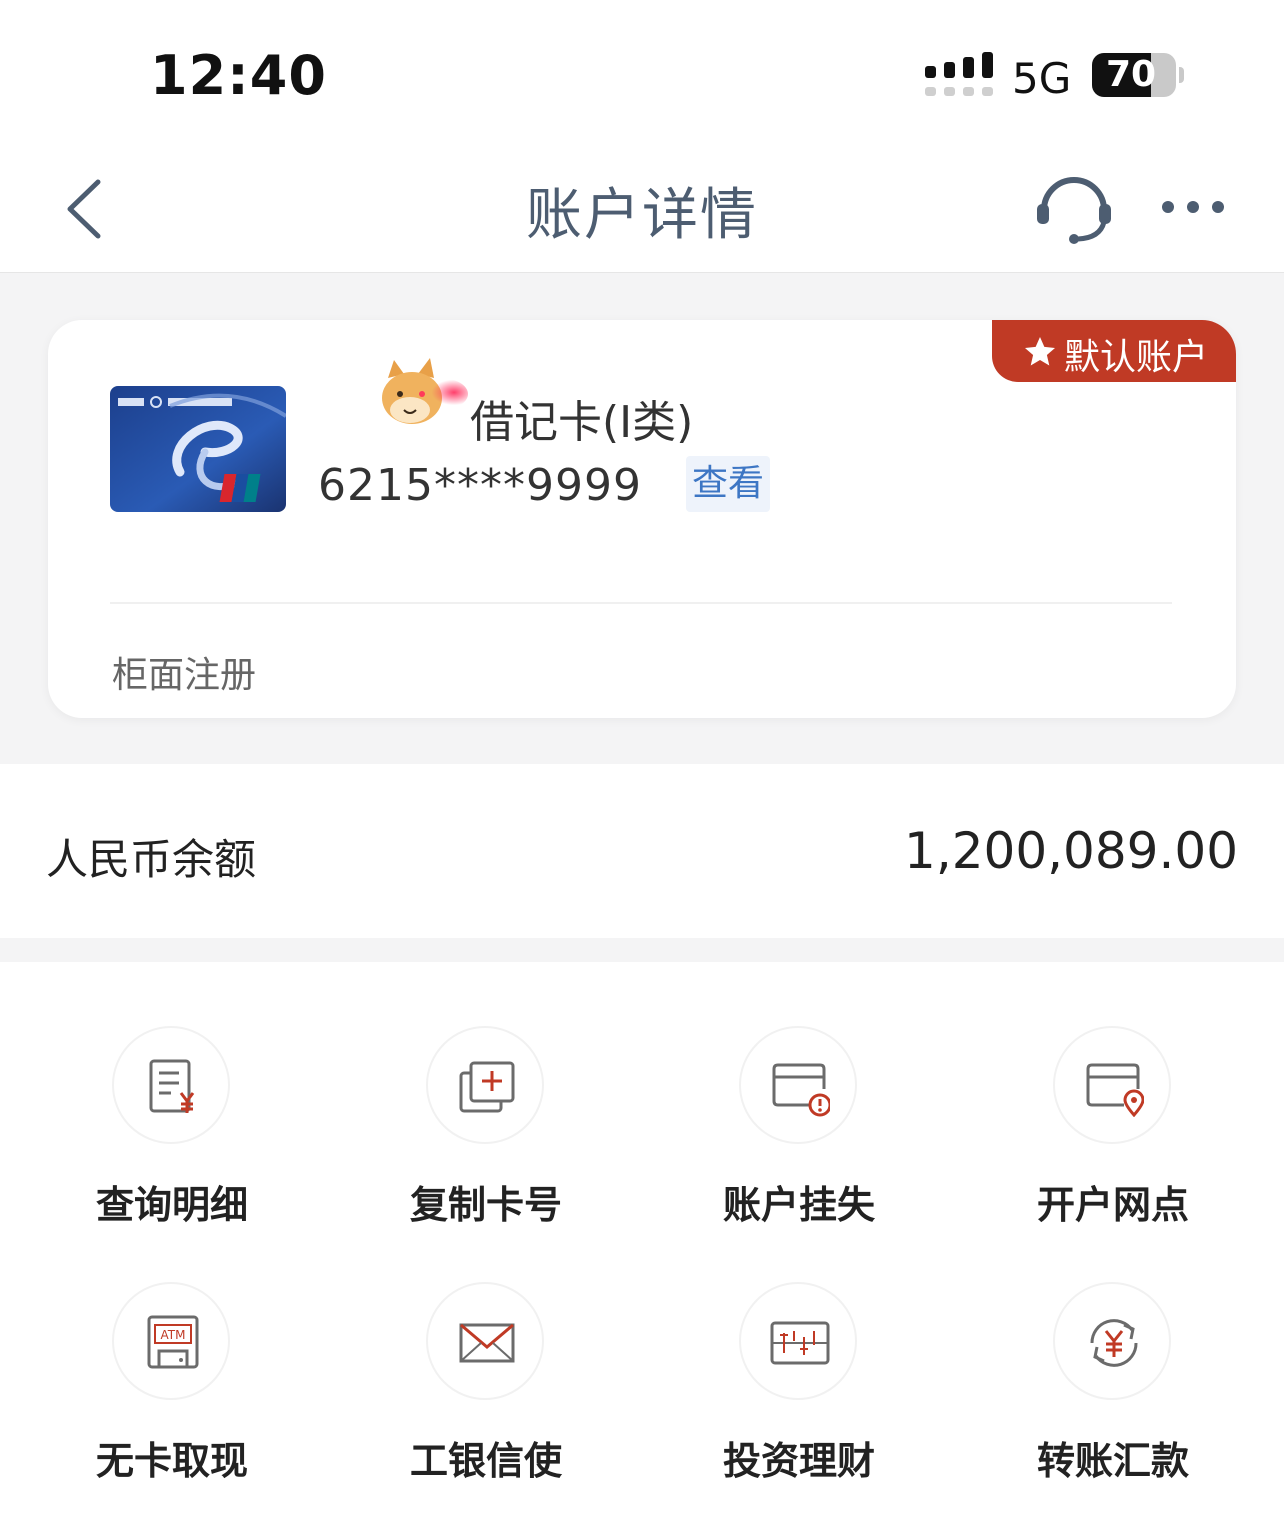 The image size is (1284, 1536). I want to click on ellipsis-icon, so click(1193, 207).